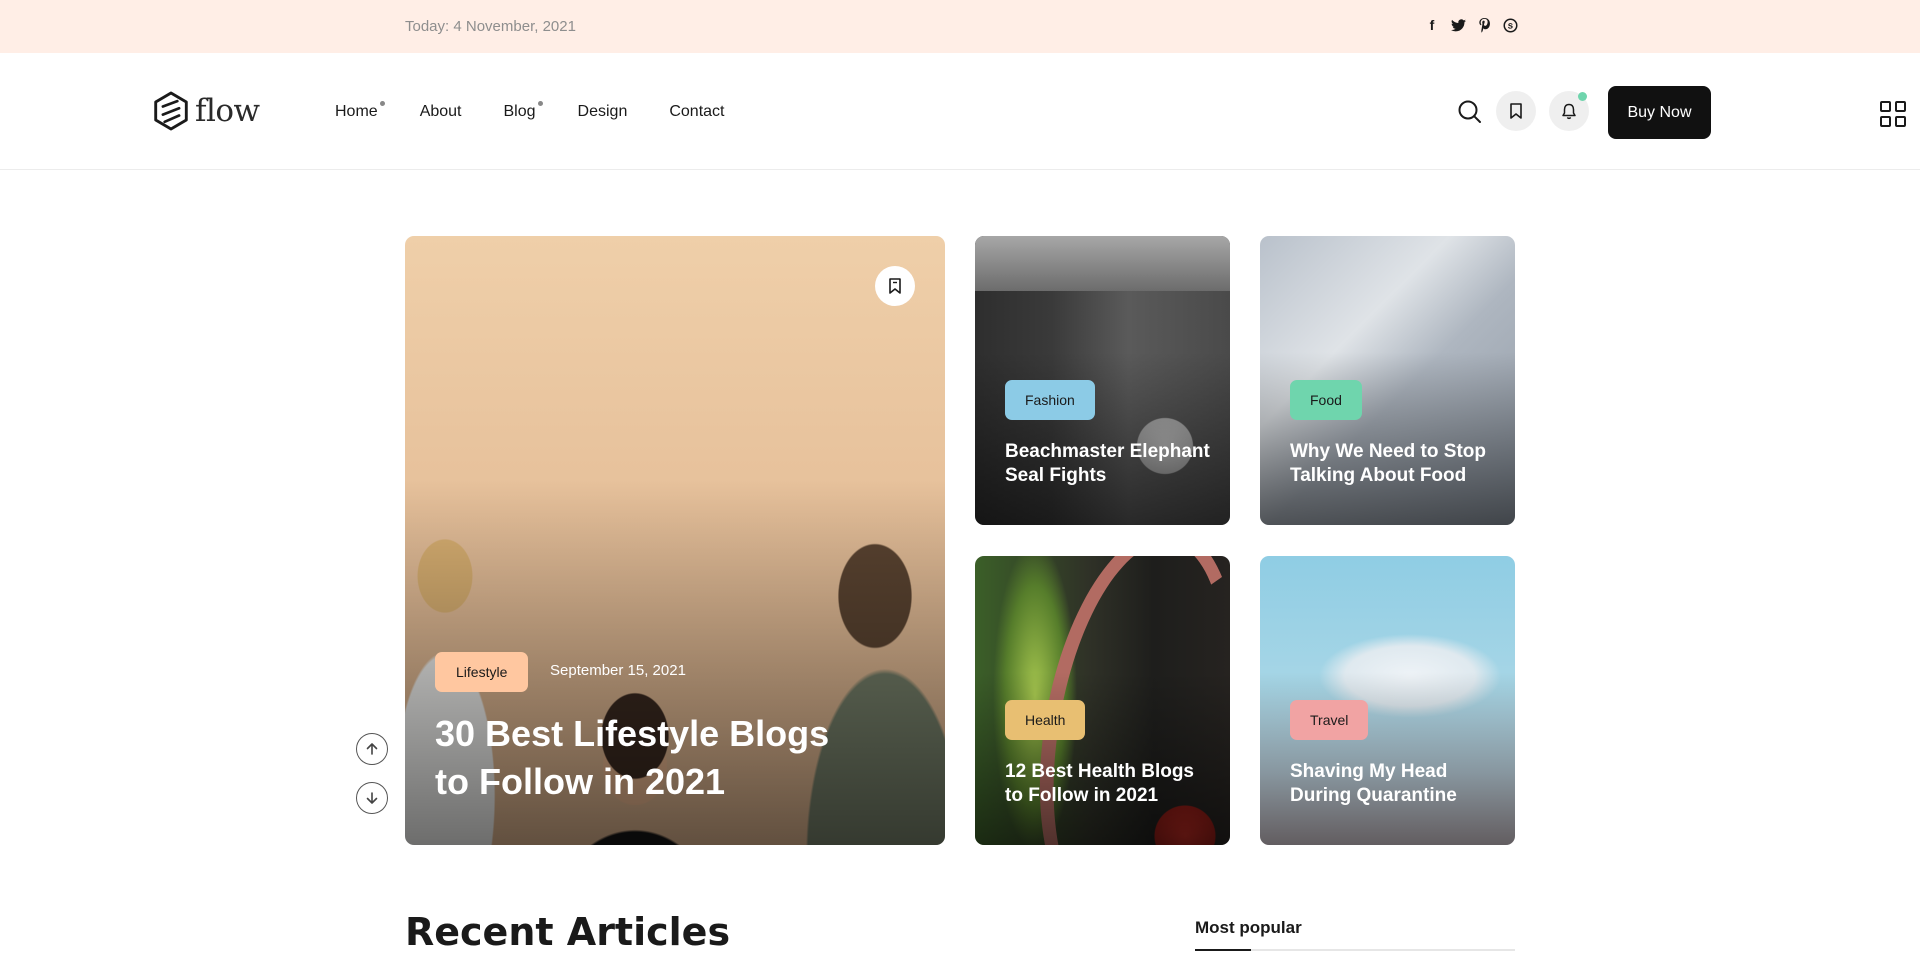 This screenshot has width=1920, height=953. What do you see at coordinates (550, 111) in the screenshot?
I see `main-nav: Home About Blog Design Contact` at bounding box center [550, 111].